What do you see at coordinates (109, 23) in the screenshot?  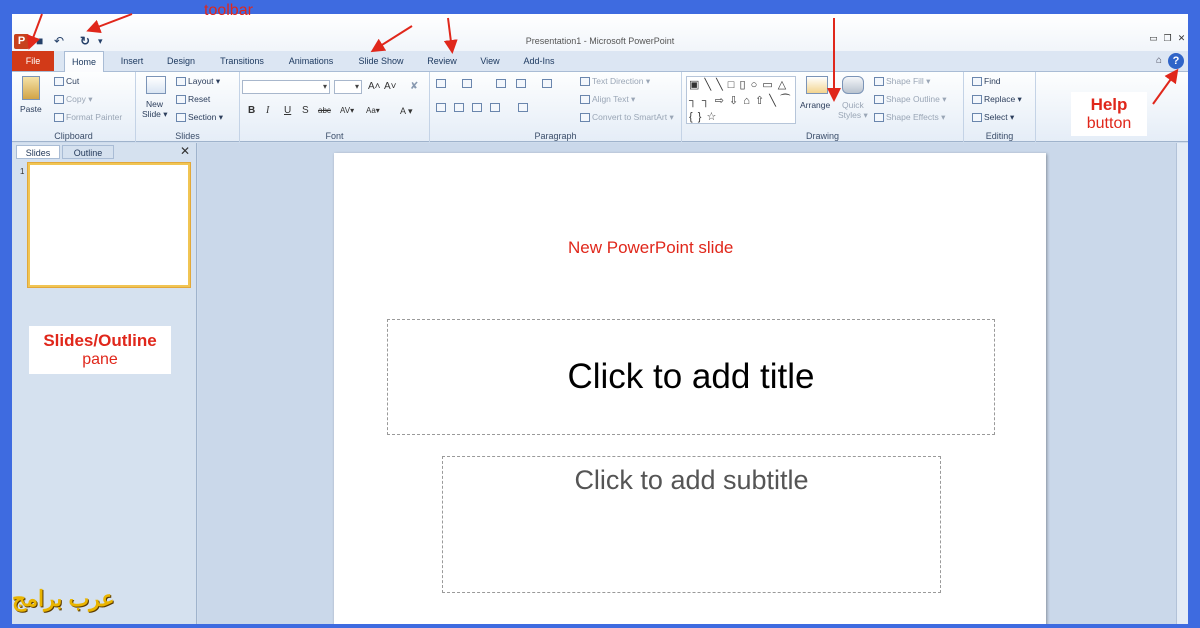 I see `arrow-quick-access-toolbar` at bounding box center [109, 23].